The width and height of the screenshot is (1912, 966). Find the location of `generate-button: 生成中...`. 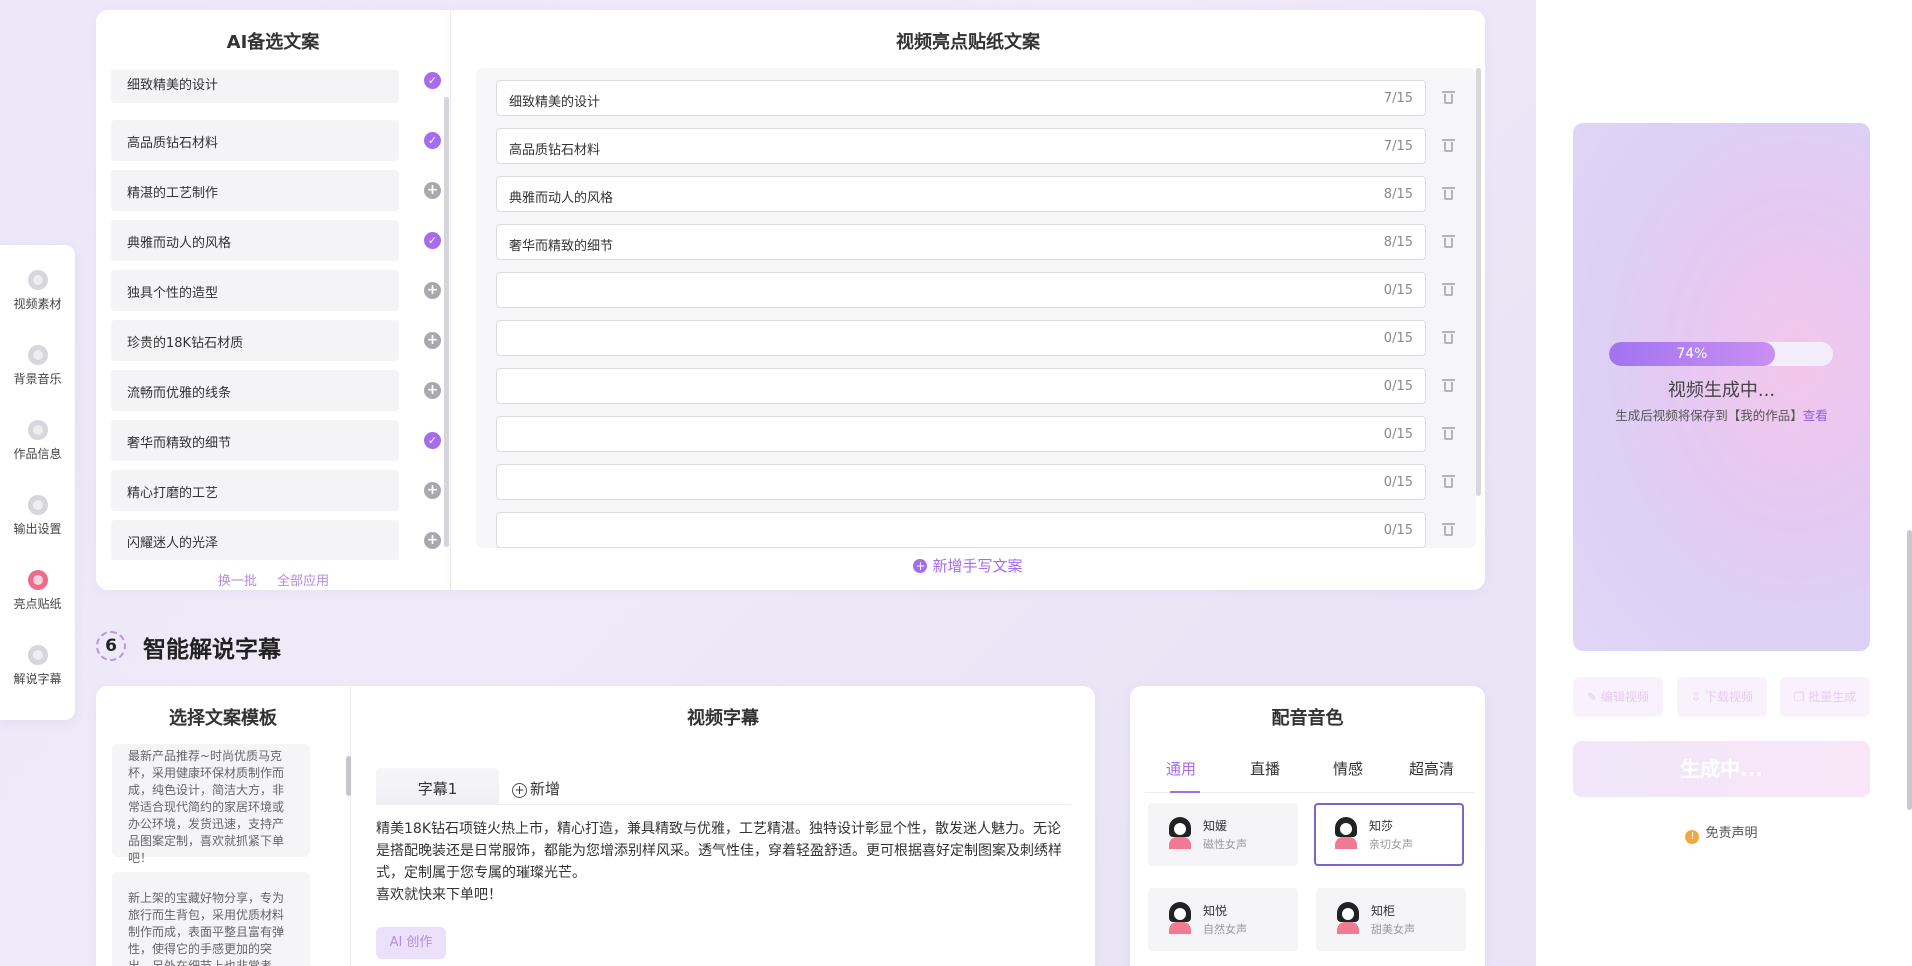

generate-button: 生成中... is located at coordinates (1721, 769).